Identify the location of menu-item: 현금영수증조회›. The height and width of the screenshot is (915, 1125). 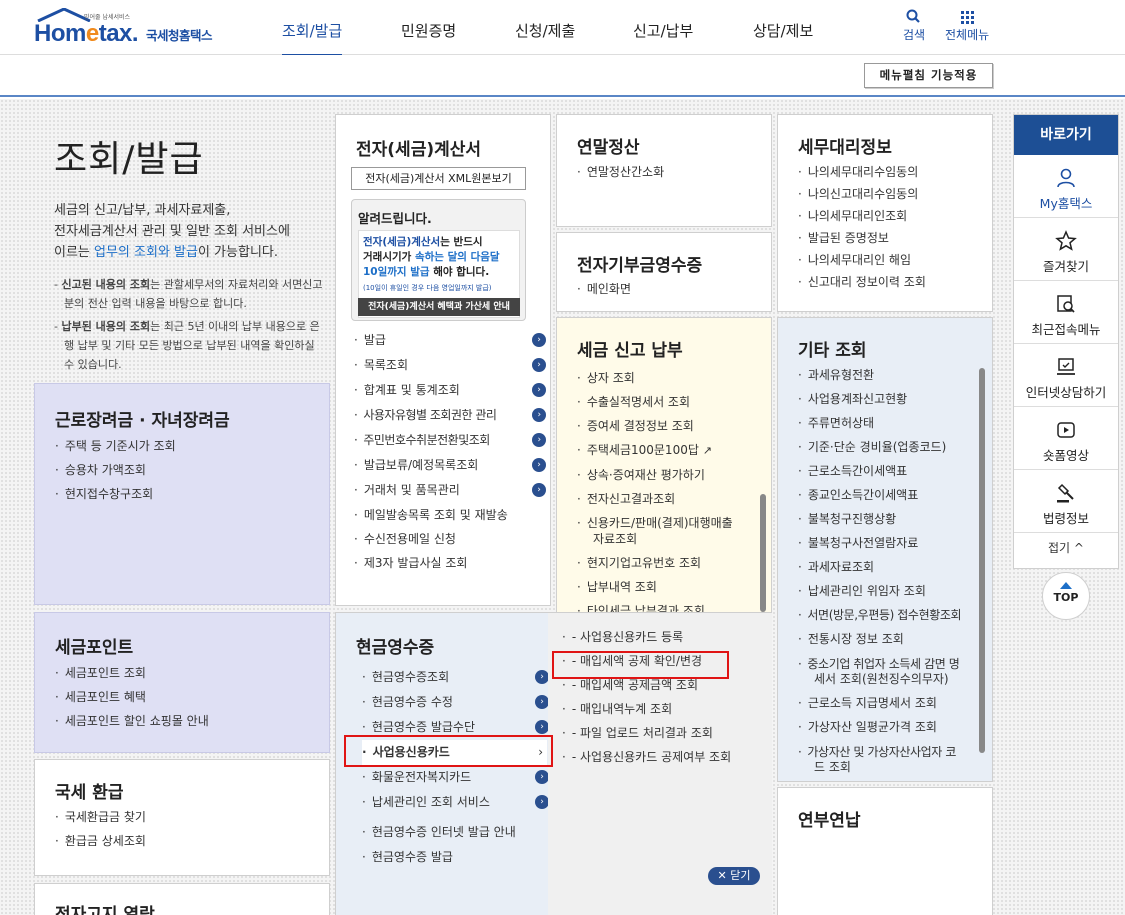
(455, 677).